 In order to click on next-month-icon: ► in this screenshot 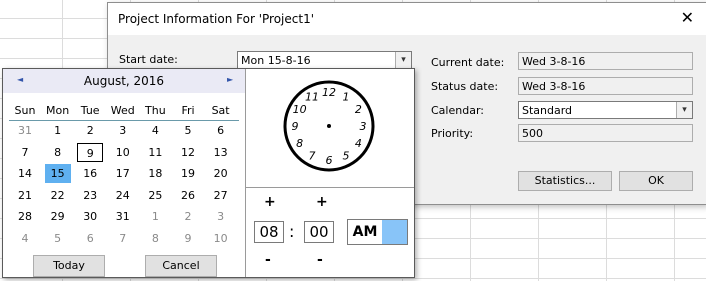, I will do `click(230, 79)`.